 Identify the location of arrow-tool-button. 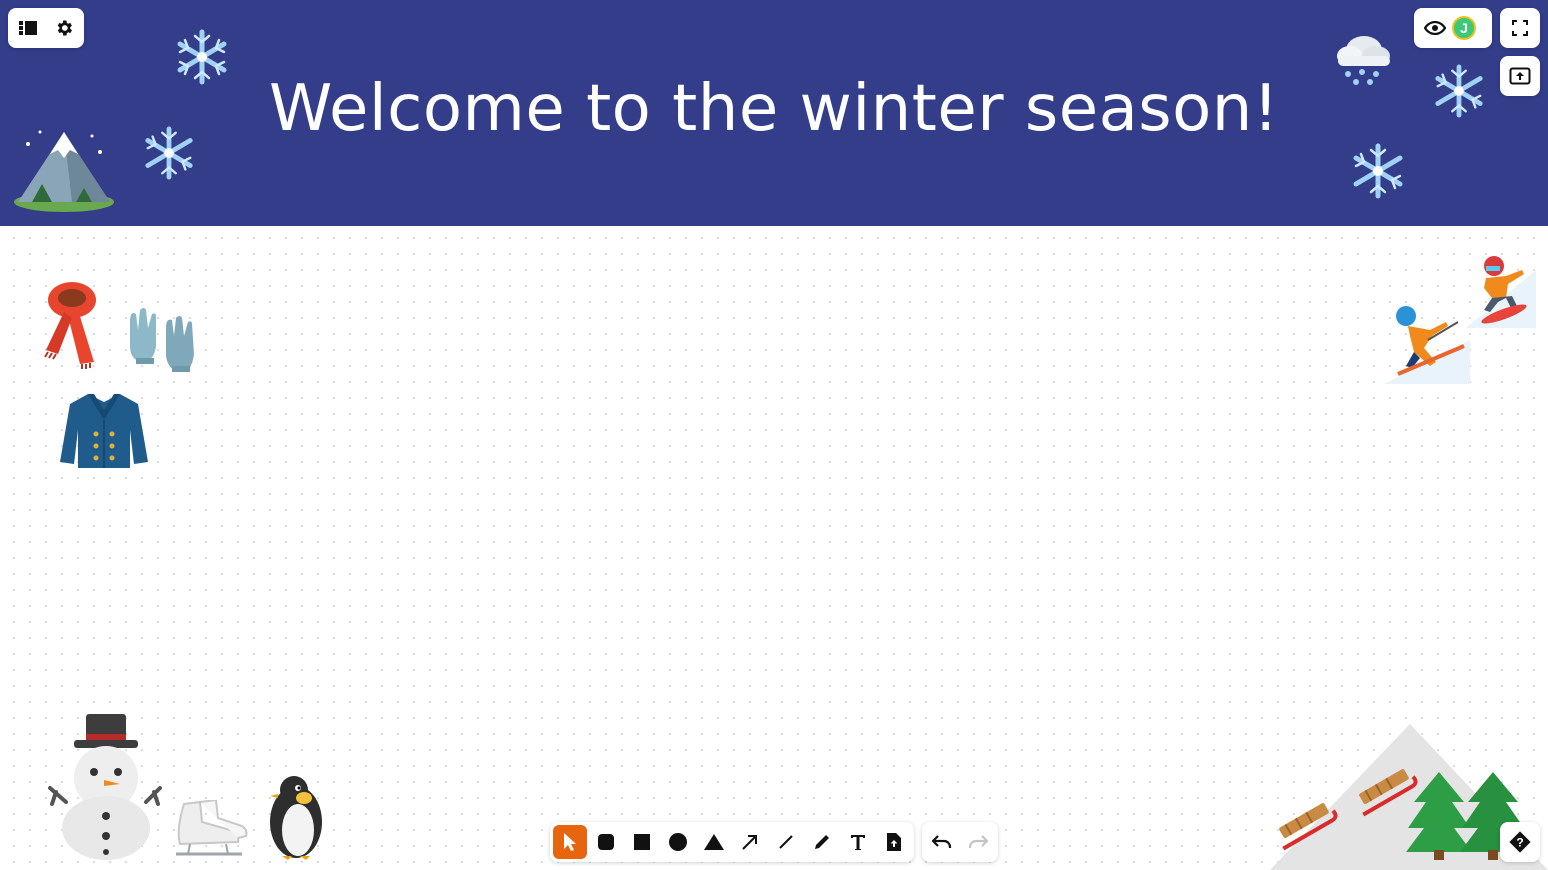
(750, 842).